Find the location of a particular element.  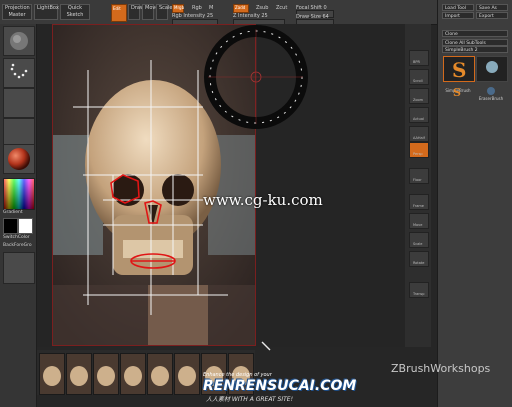

scale-button: Scale is located at coordinates (164, 12).